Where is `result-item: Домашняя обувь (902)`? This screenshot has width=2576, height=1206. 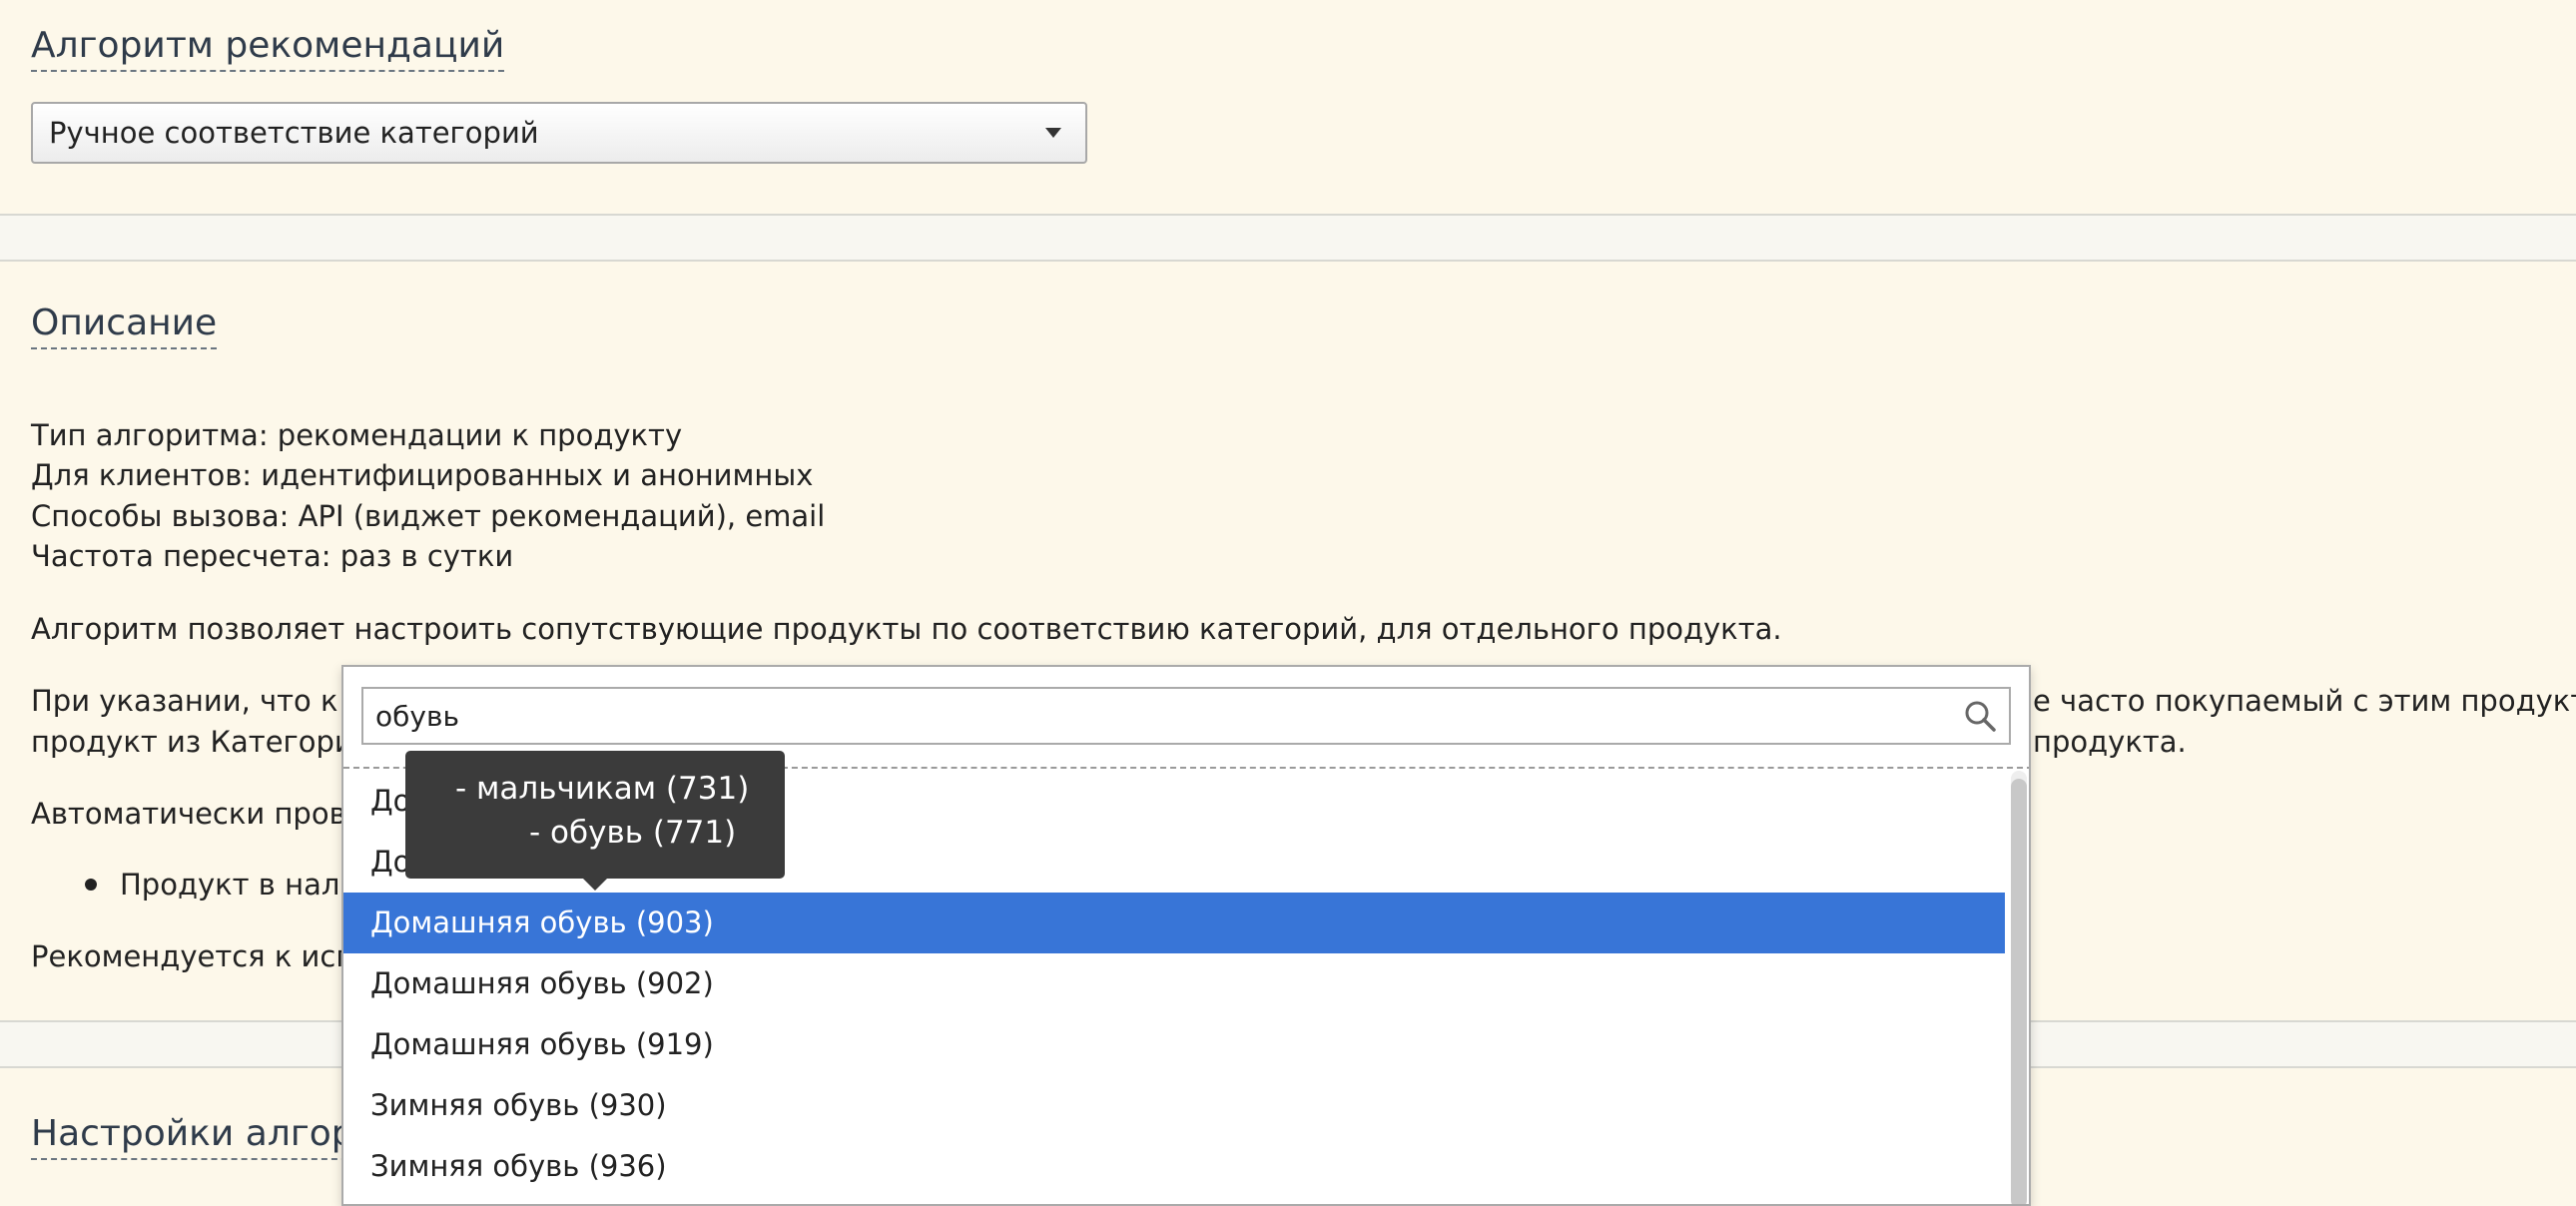 result-item: Домашняя обувь (902) is located at coordinates (1174, 984).